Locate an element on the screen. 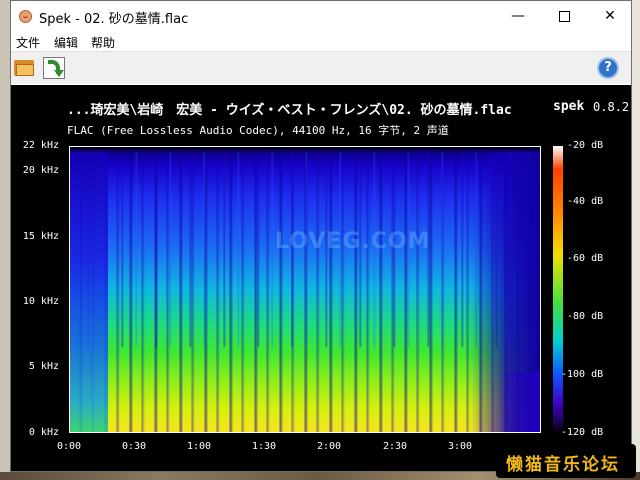 This screenshot has height=480, width=640. window-title: Spek - 02. 砂の墓情.flac is located at coordinates (114, 19).